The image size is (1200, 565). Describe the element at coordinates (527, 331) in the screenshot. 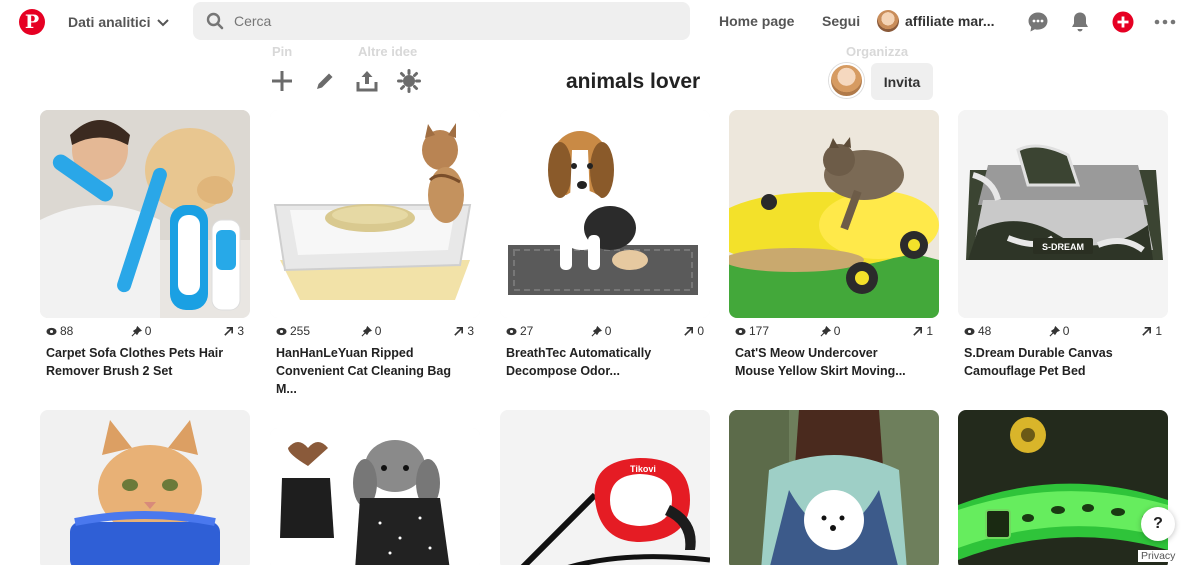

I see `views-count: 27` at that location.